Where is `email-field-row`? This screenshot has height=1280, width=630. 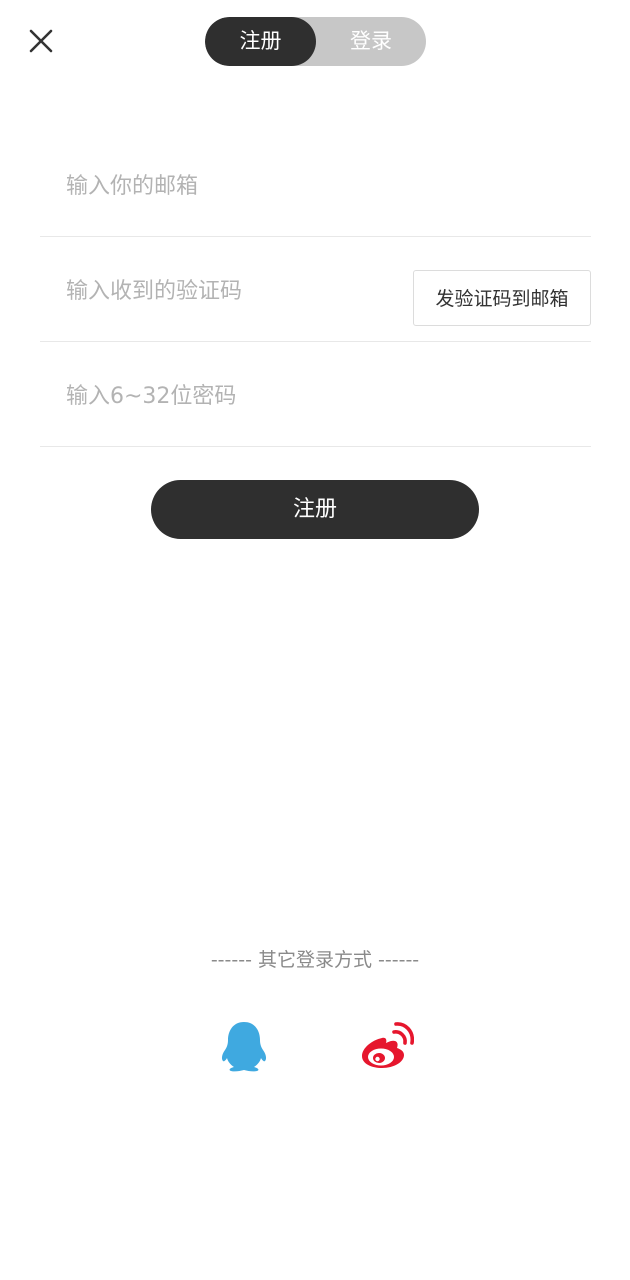 email-field-row is located at coordinates (315, 184).